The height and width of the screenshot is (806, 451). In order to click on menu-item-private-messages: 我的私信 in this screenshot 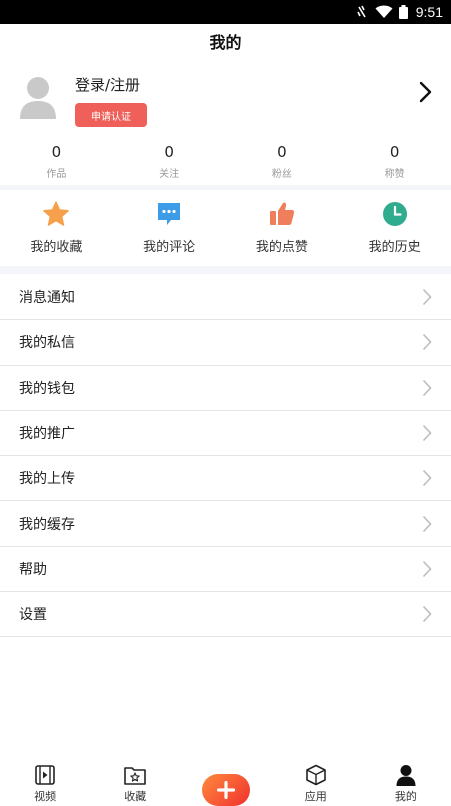, I will do `click(225, 343)`.